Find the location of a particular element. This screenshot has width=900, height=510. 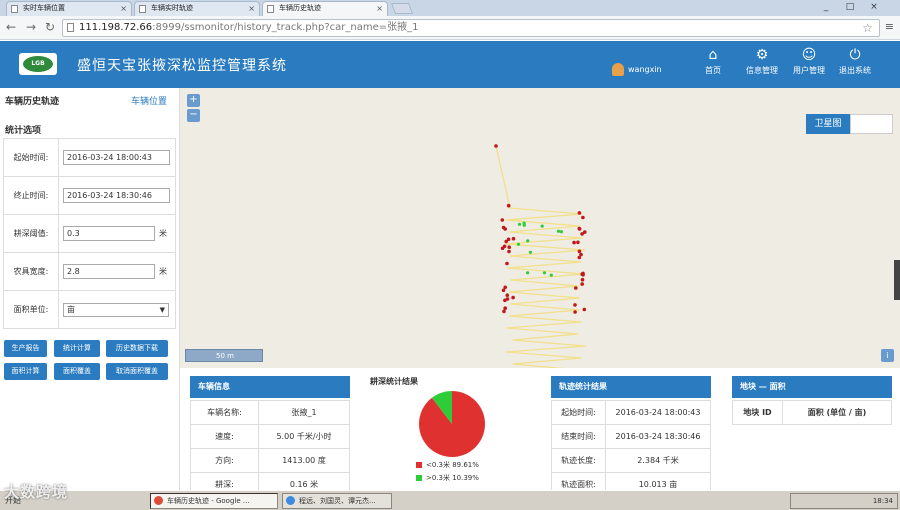

table-row: 结束时间: 2016-03-24 18:30:46 is located at coordinates (631, 436).